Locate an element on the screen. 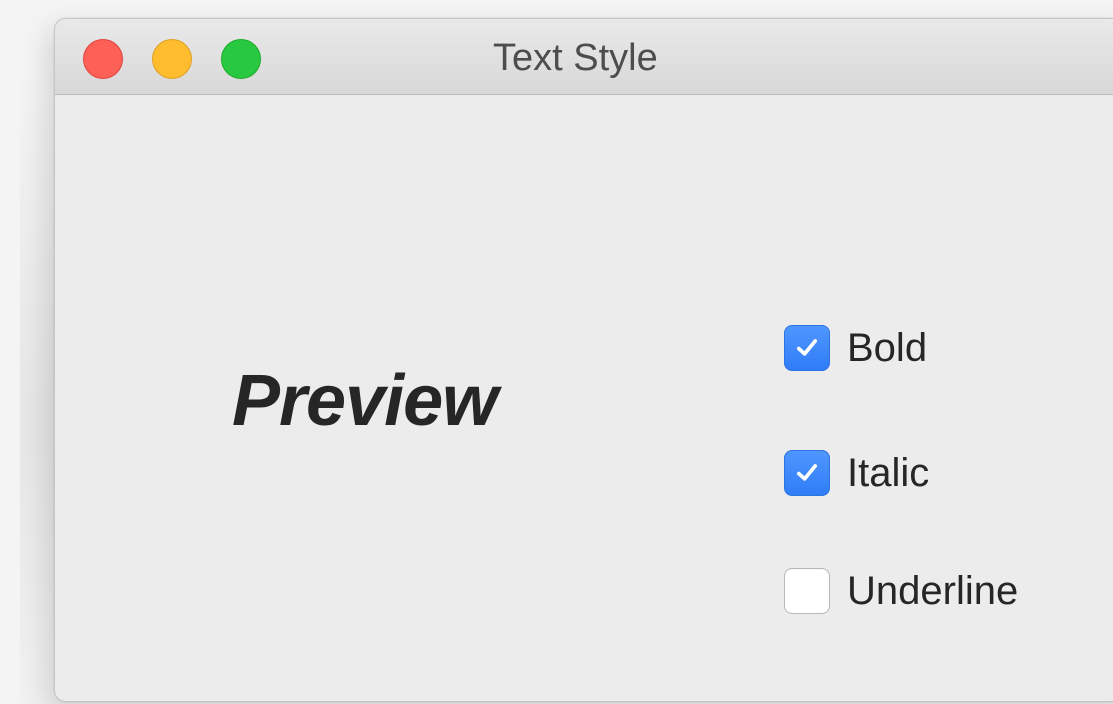 The image size is (1113, 704). bold-label: Bold is located at coordinates (887, 348).